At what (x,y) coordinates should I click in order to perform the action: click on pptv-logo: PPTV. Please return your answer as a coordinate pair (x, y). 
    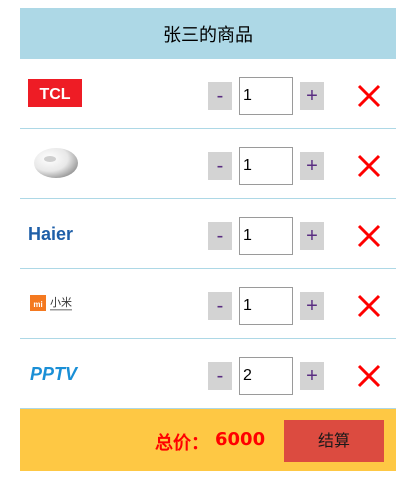
    Looking at the image, I should click on (56, 373).